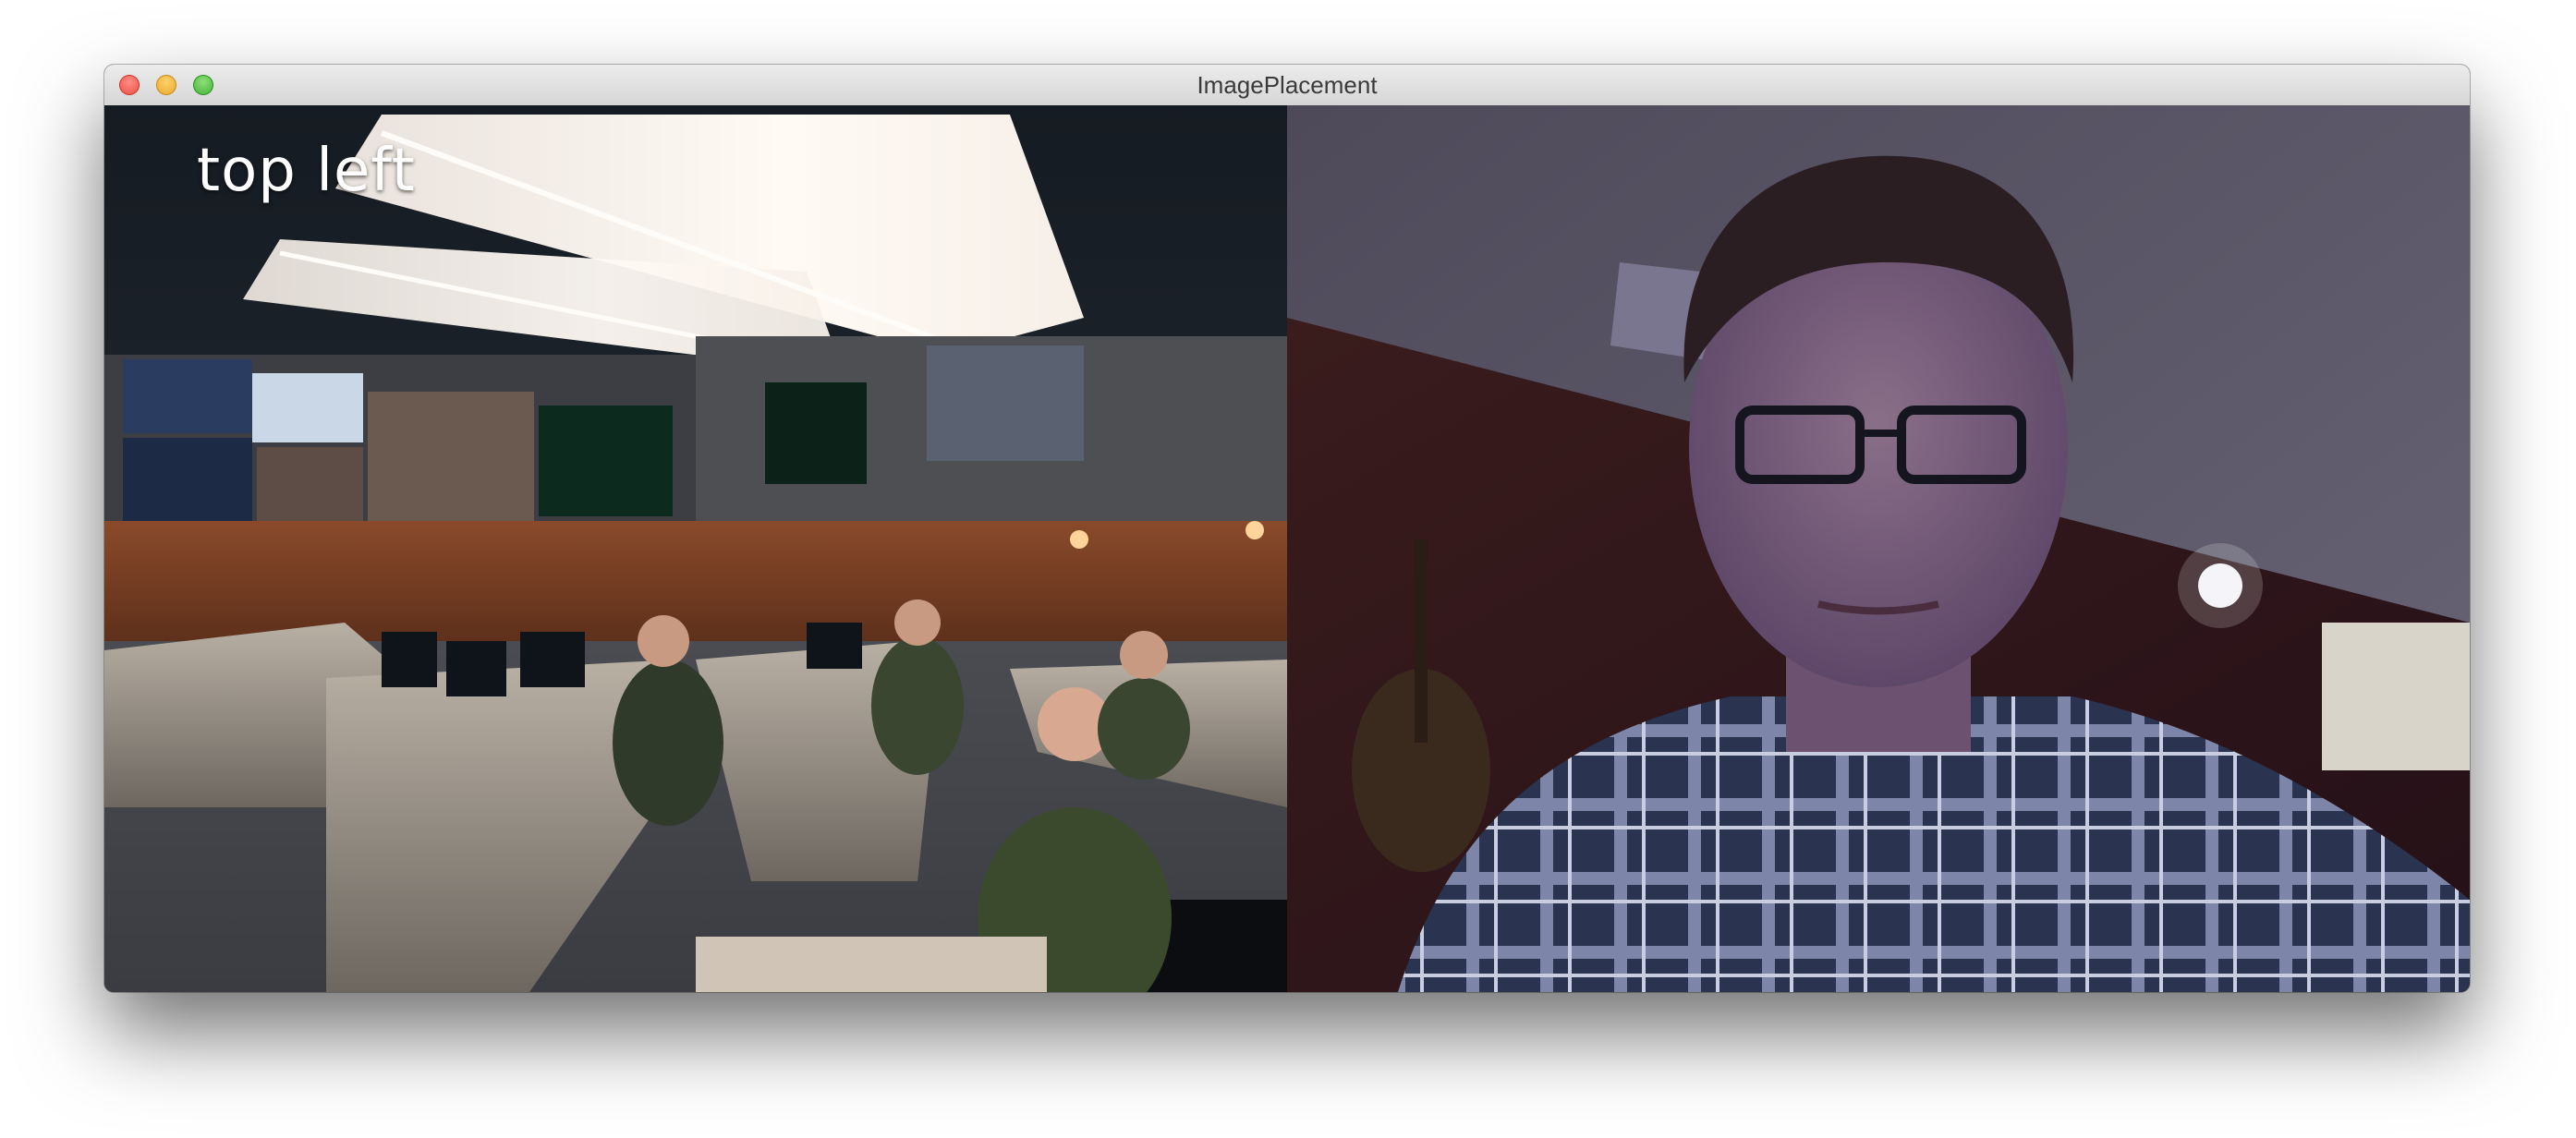  I want to click on title-bar: ImagePlacement, so click(1287, 85).